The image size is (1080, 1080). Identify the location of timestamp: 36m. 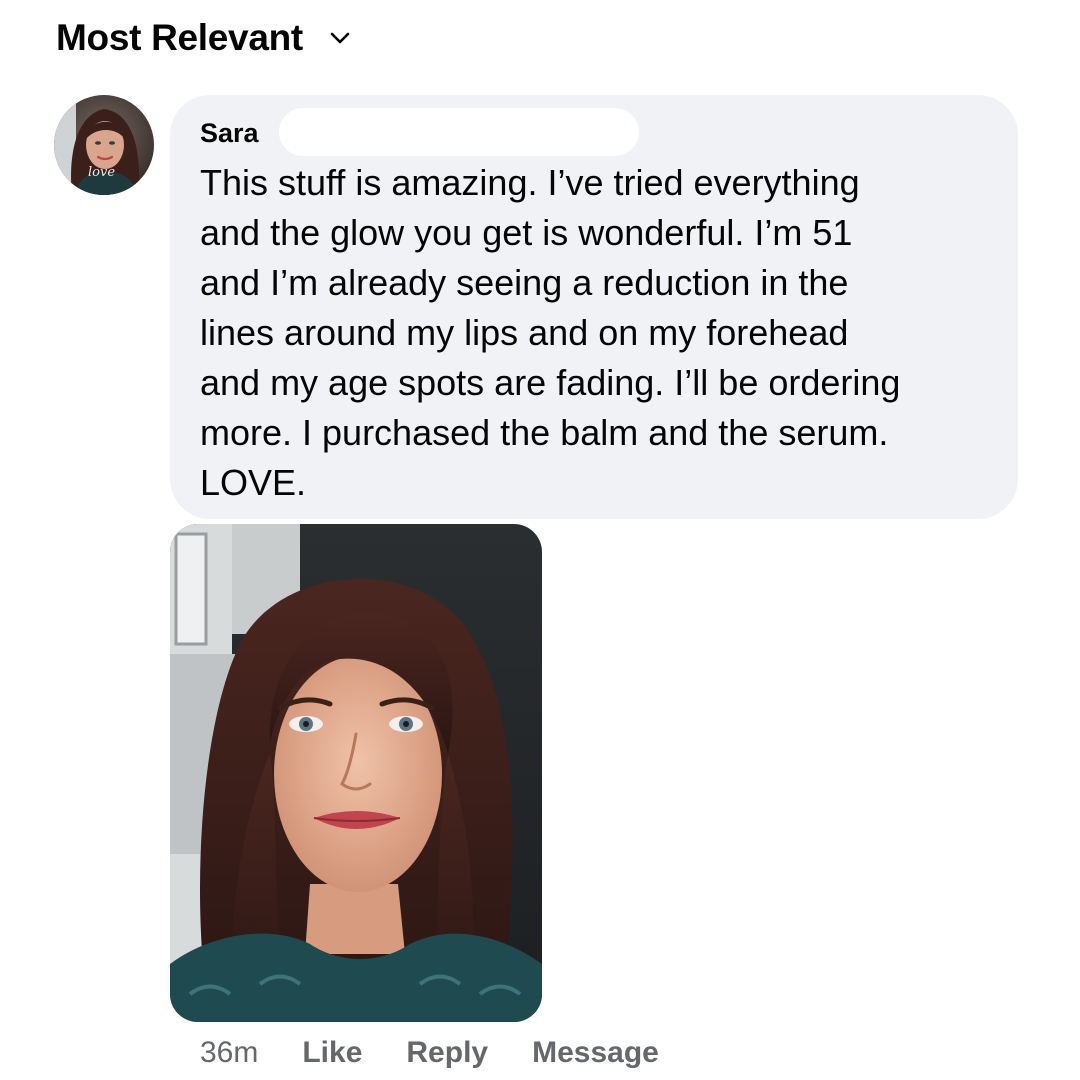
(229, 1053).